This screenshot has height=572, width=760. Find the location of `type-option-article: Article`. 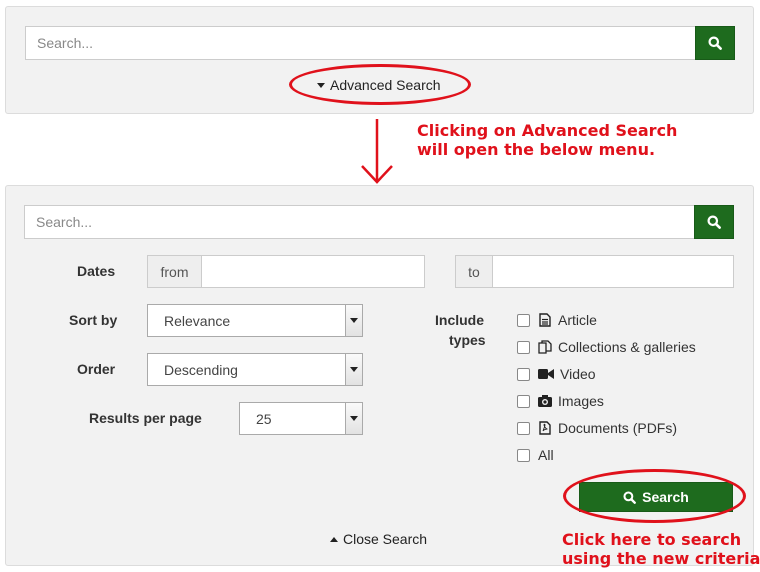

type-option-article: Article is located at coordinates (557, 320).